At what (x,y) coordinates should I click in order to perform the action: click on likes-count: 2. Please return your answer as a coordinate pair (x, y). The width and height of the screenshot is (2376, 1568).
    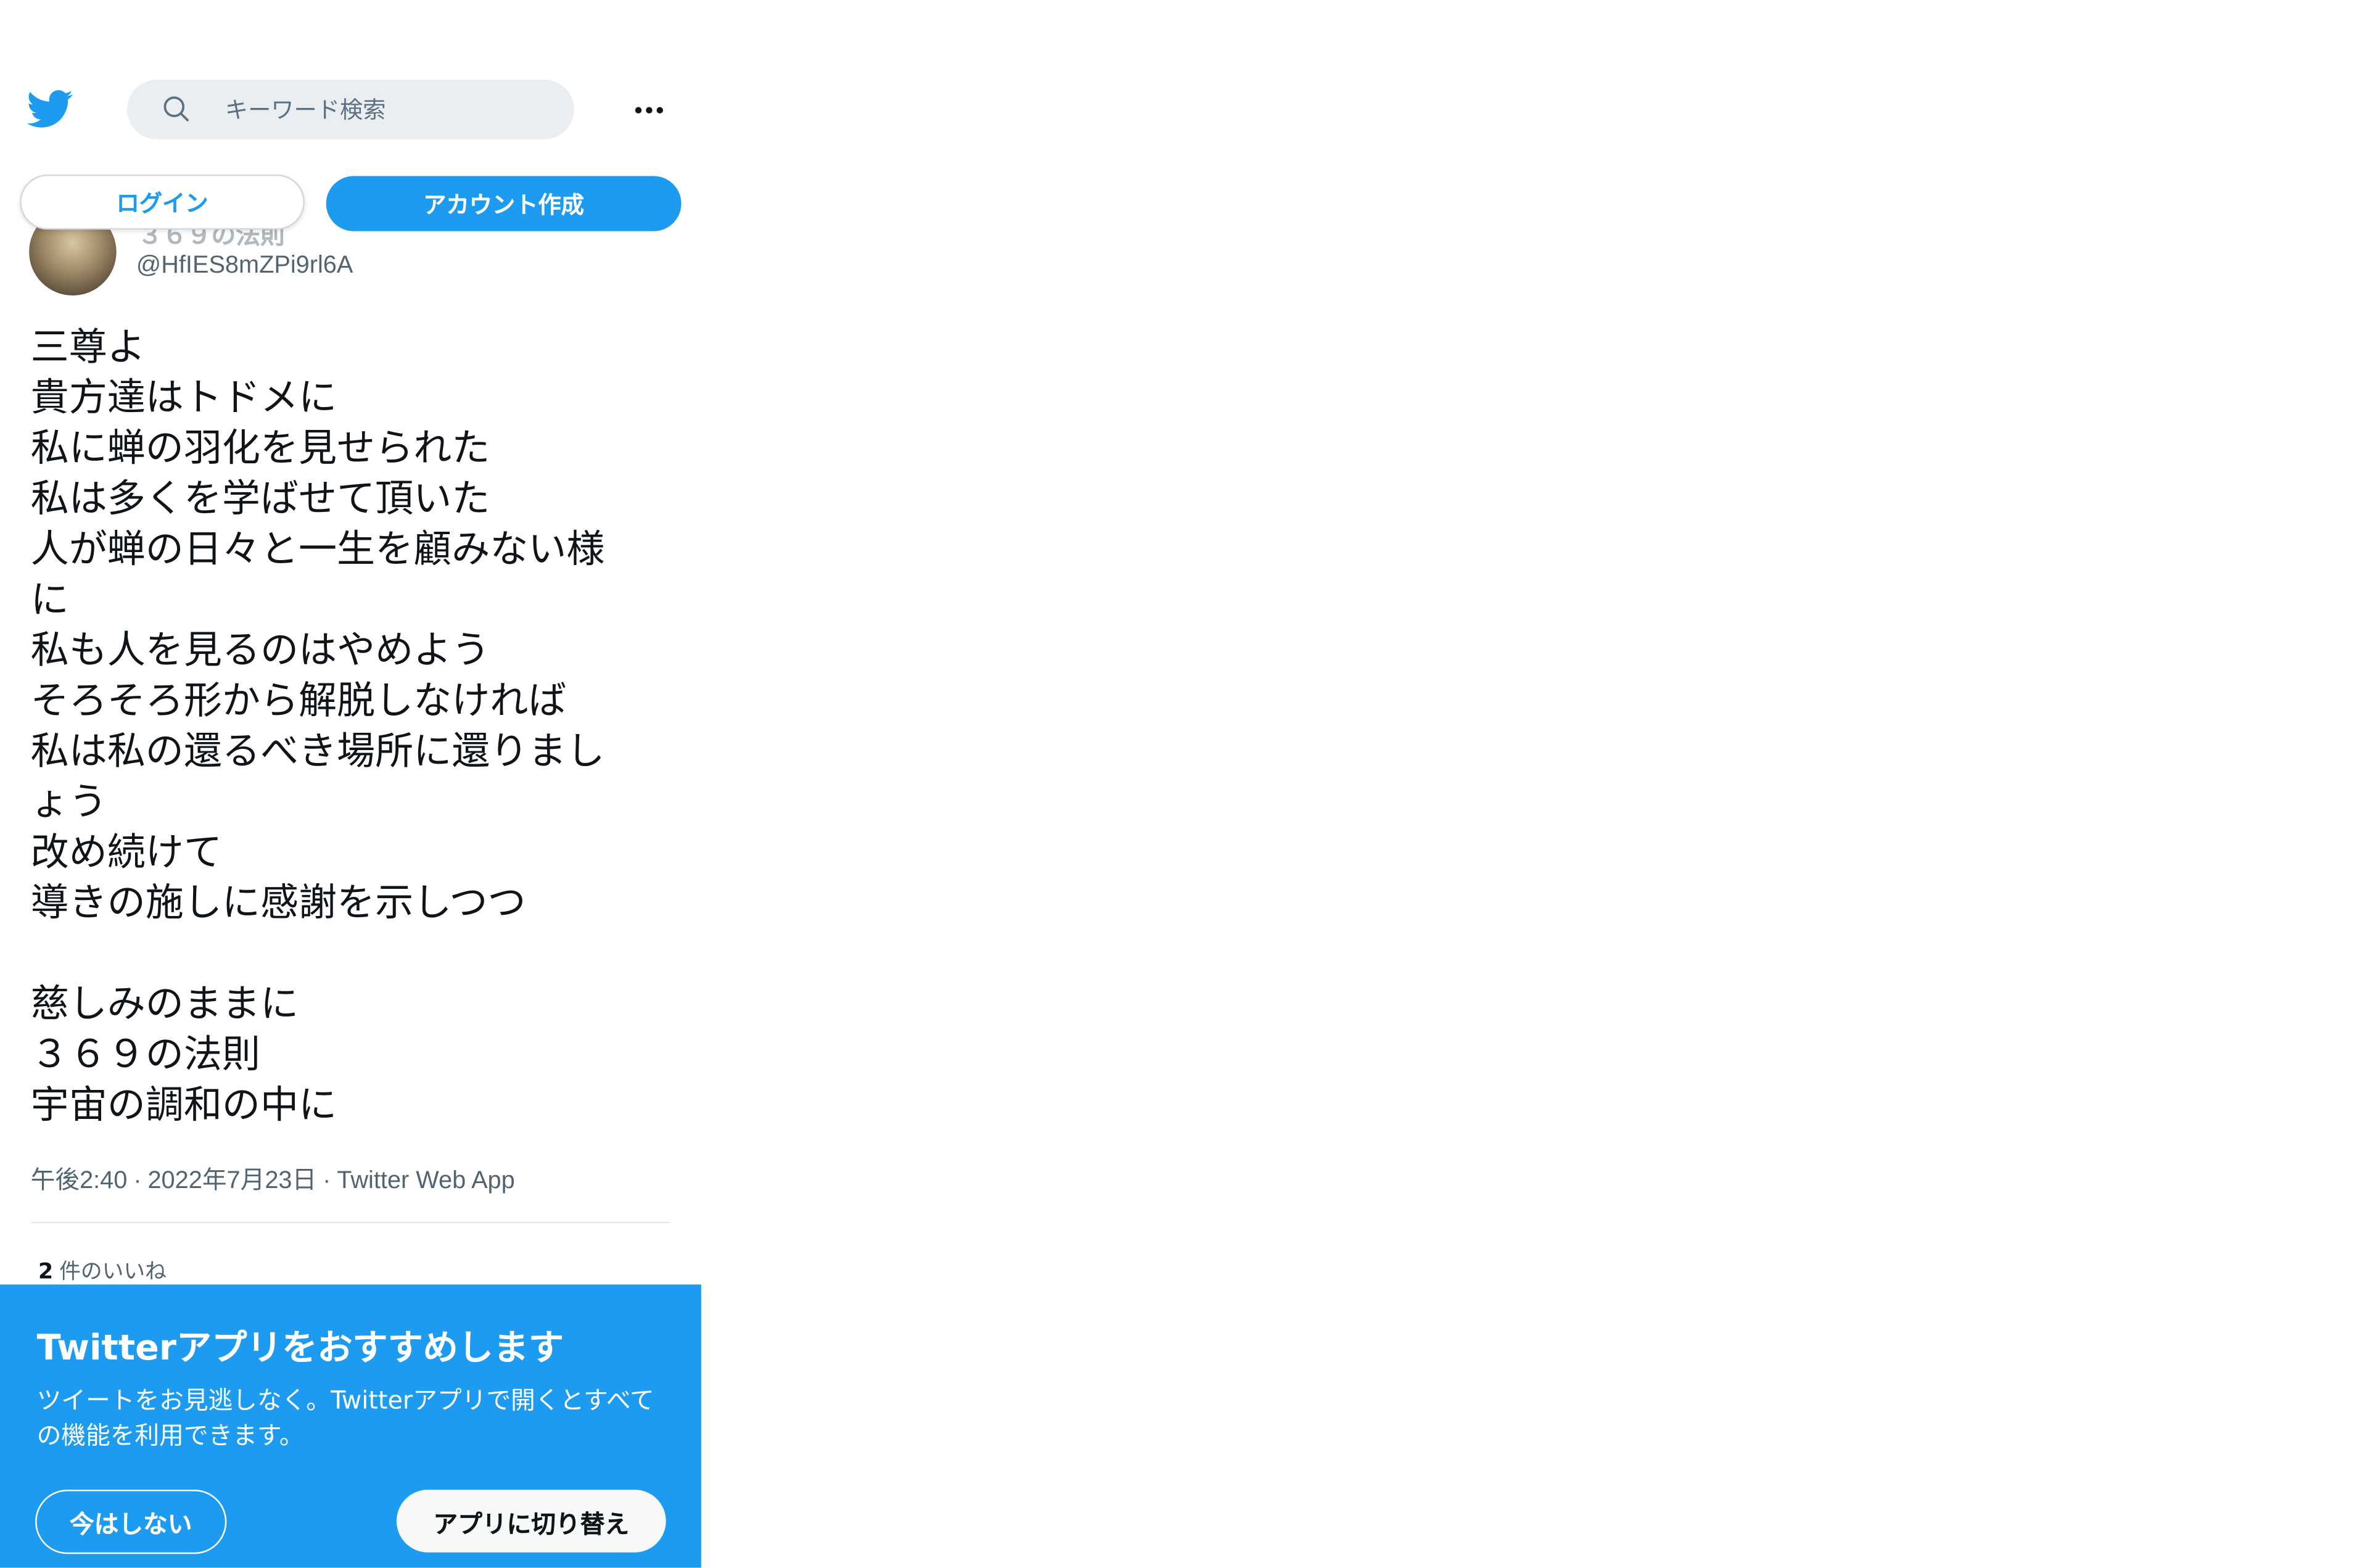
    Looking at the image, I should click on (46, 1272).